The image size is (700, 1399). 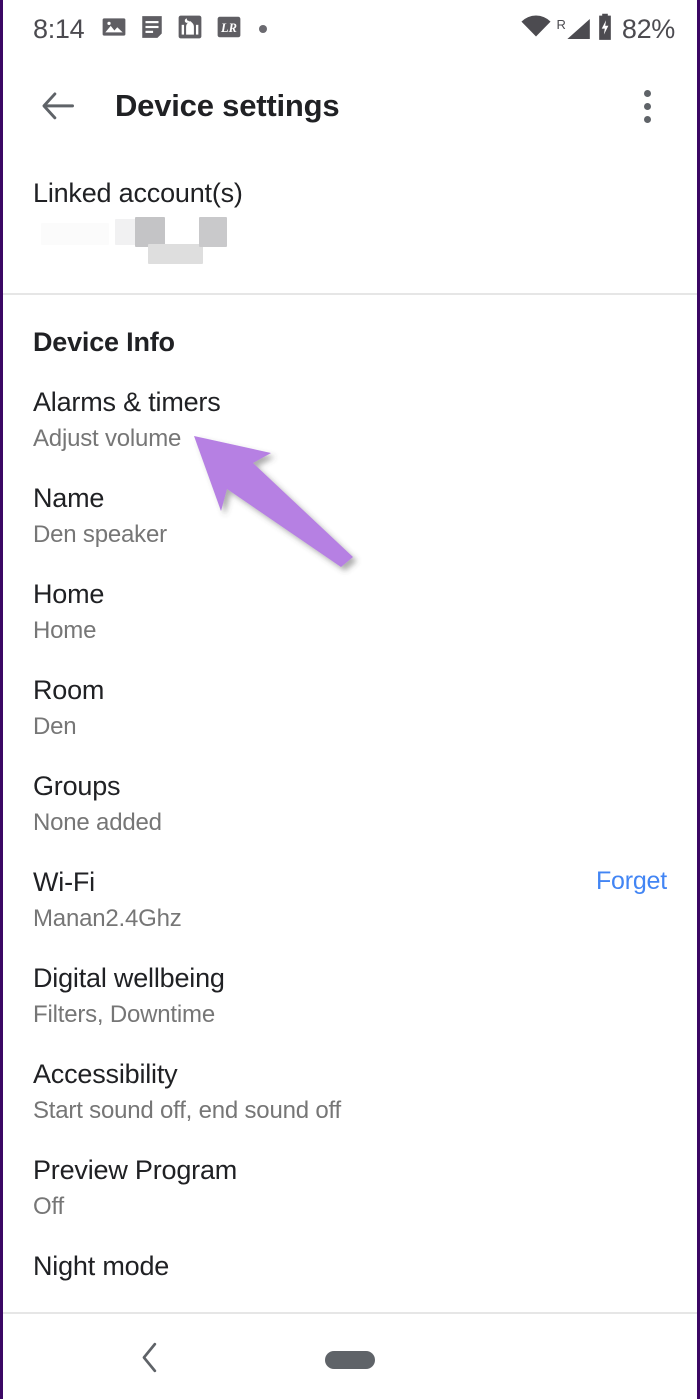 What do you see at coordinates (58, 106) in the screenshot?
I see `back-arrow-icon` at bounding box center [58, 106].